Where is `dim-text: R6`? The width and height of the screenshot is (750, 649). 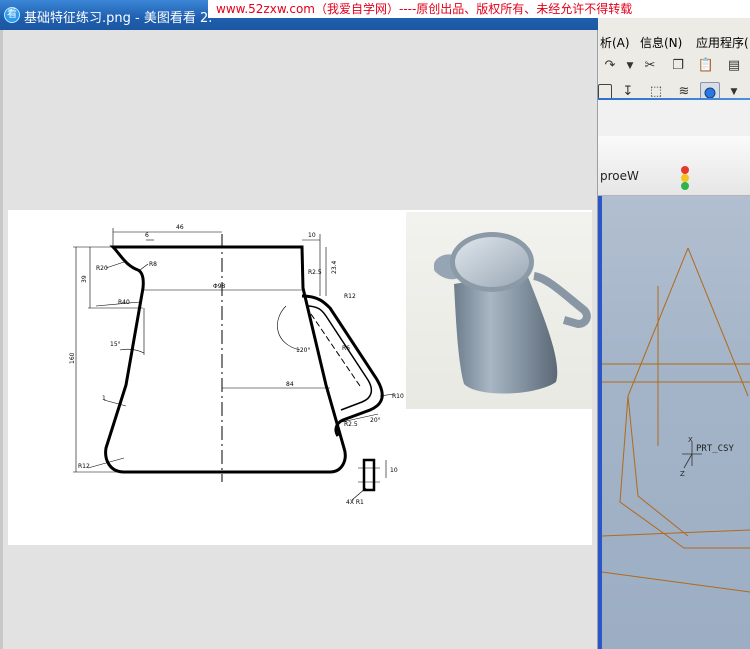 dim-text: R6 is located at coordinates (346, 348).